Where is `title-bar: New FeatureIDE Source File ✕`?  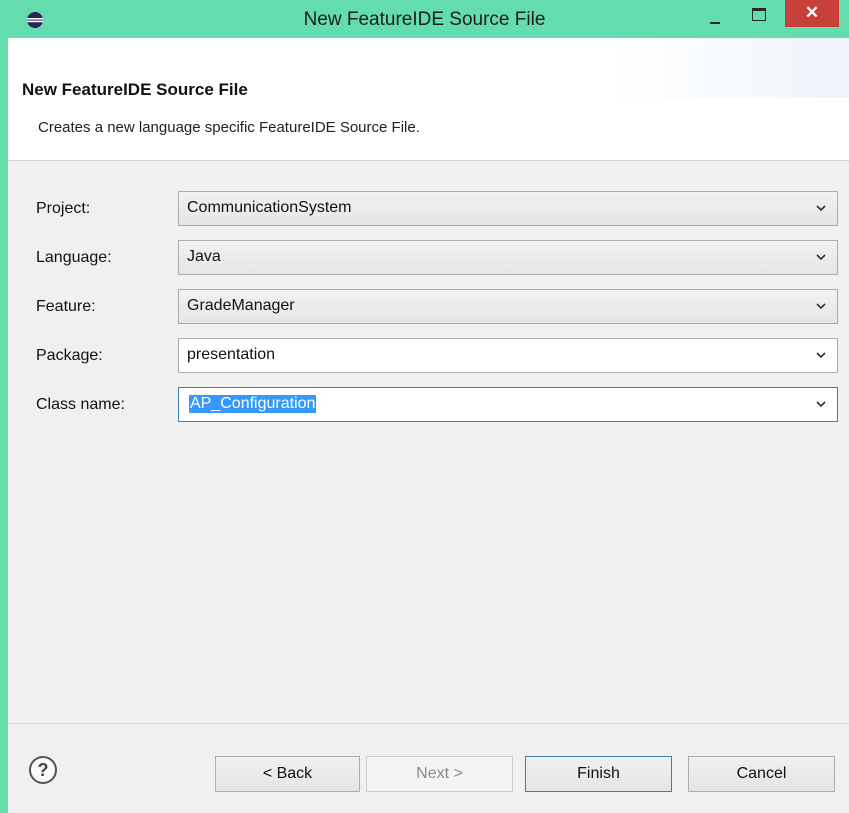 title-bar: New FeatureIDE Source File ✕ is located at coordinates (424, 19).